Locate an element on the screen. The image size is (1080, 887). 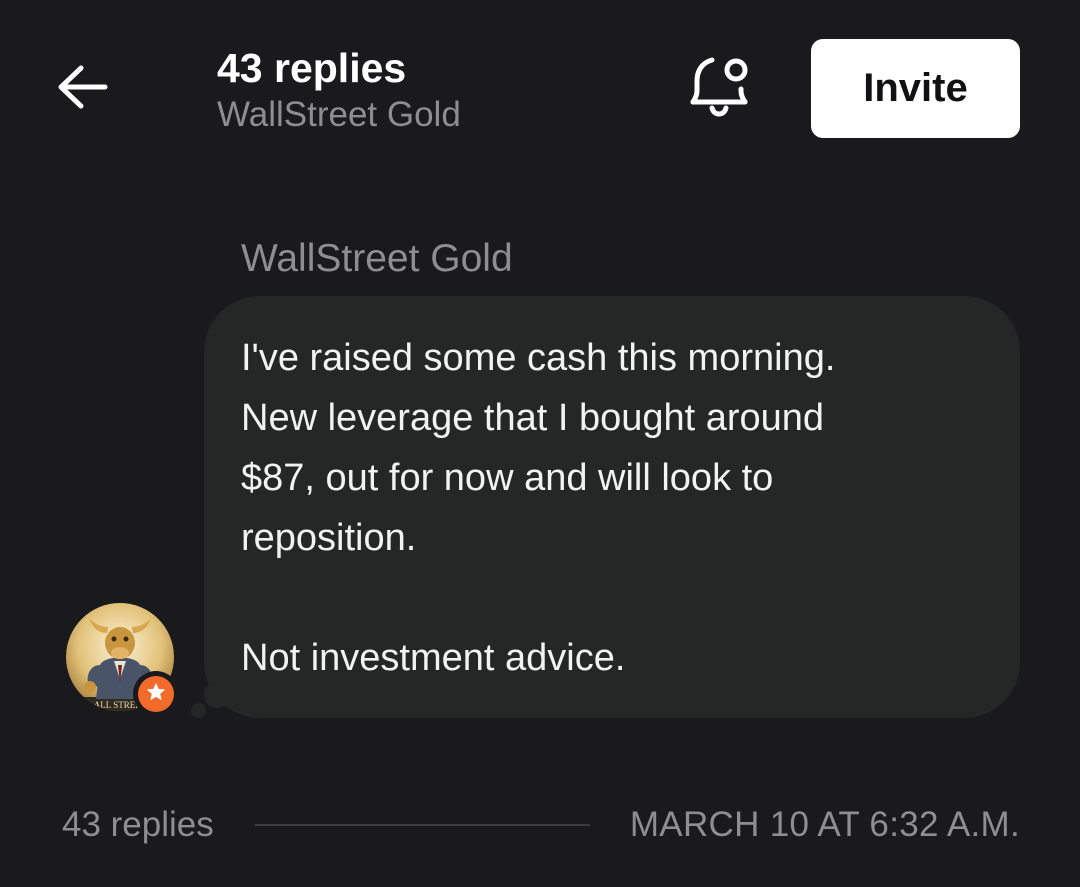
replies-count-link: 43 replies is located at coordinates (138, 825).